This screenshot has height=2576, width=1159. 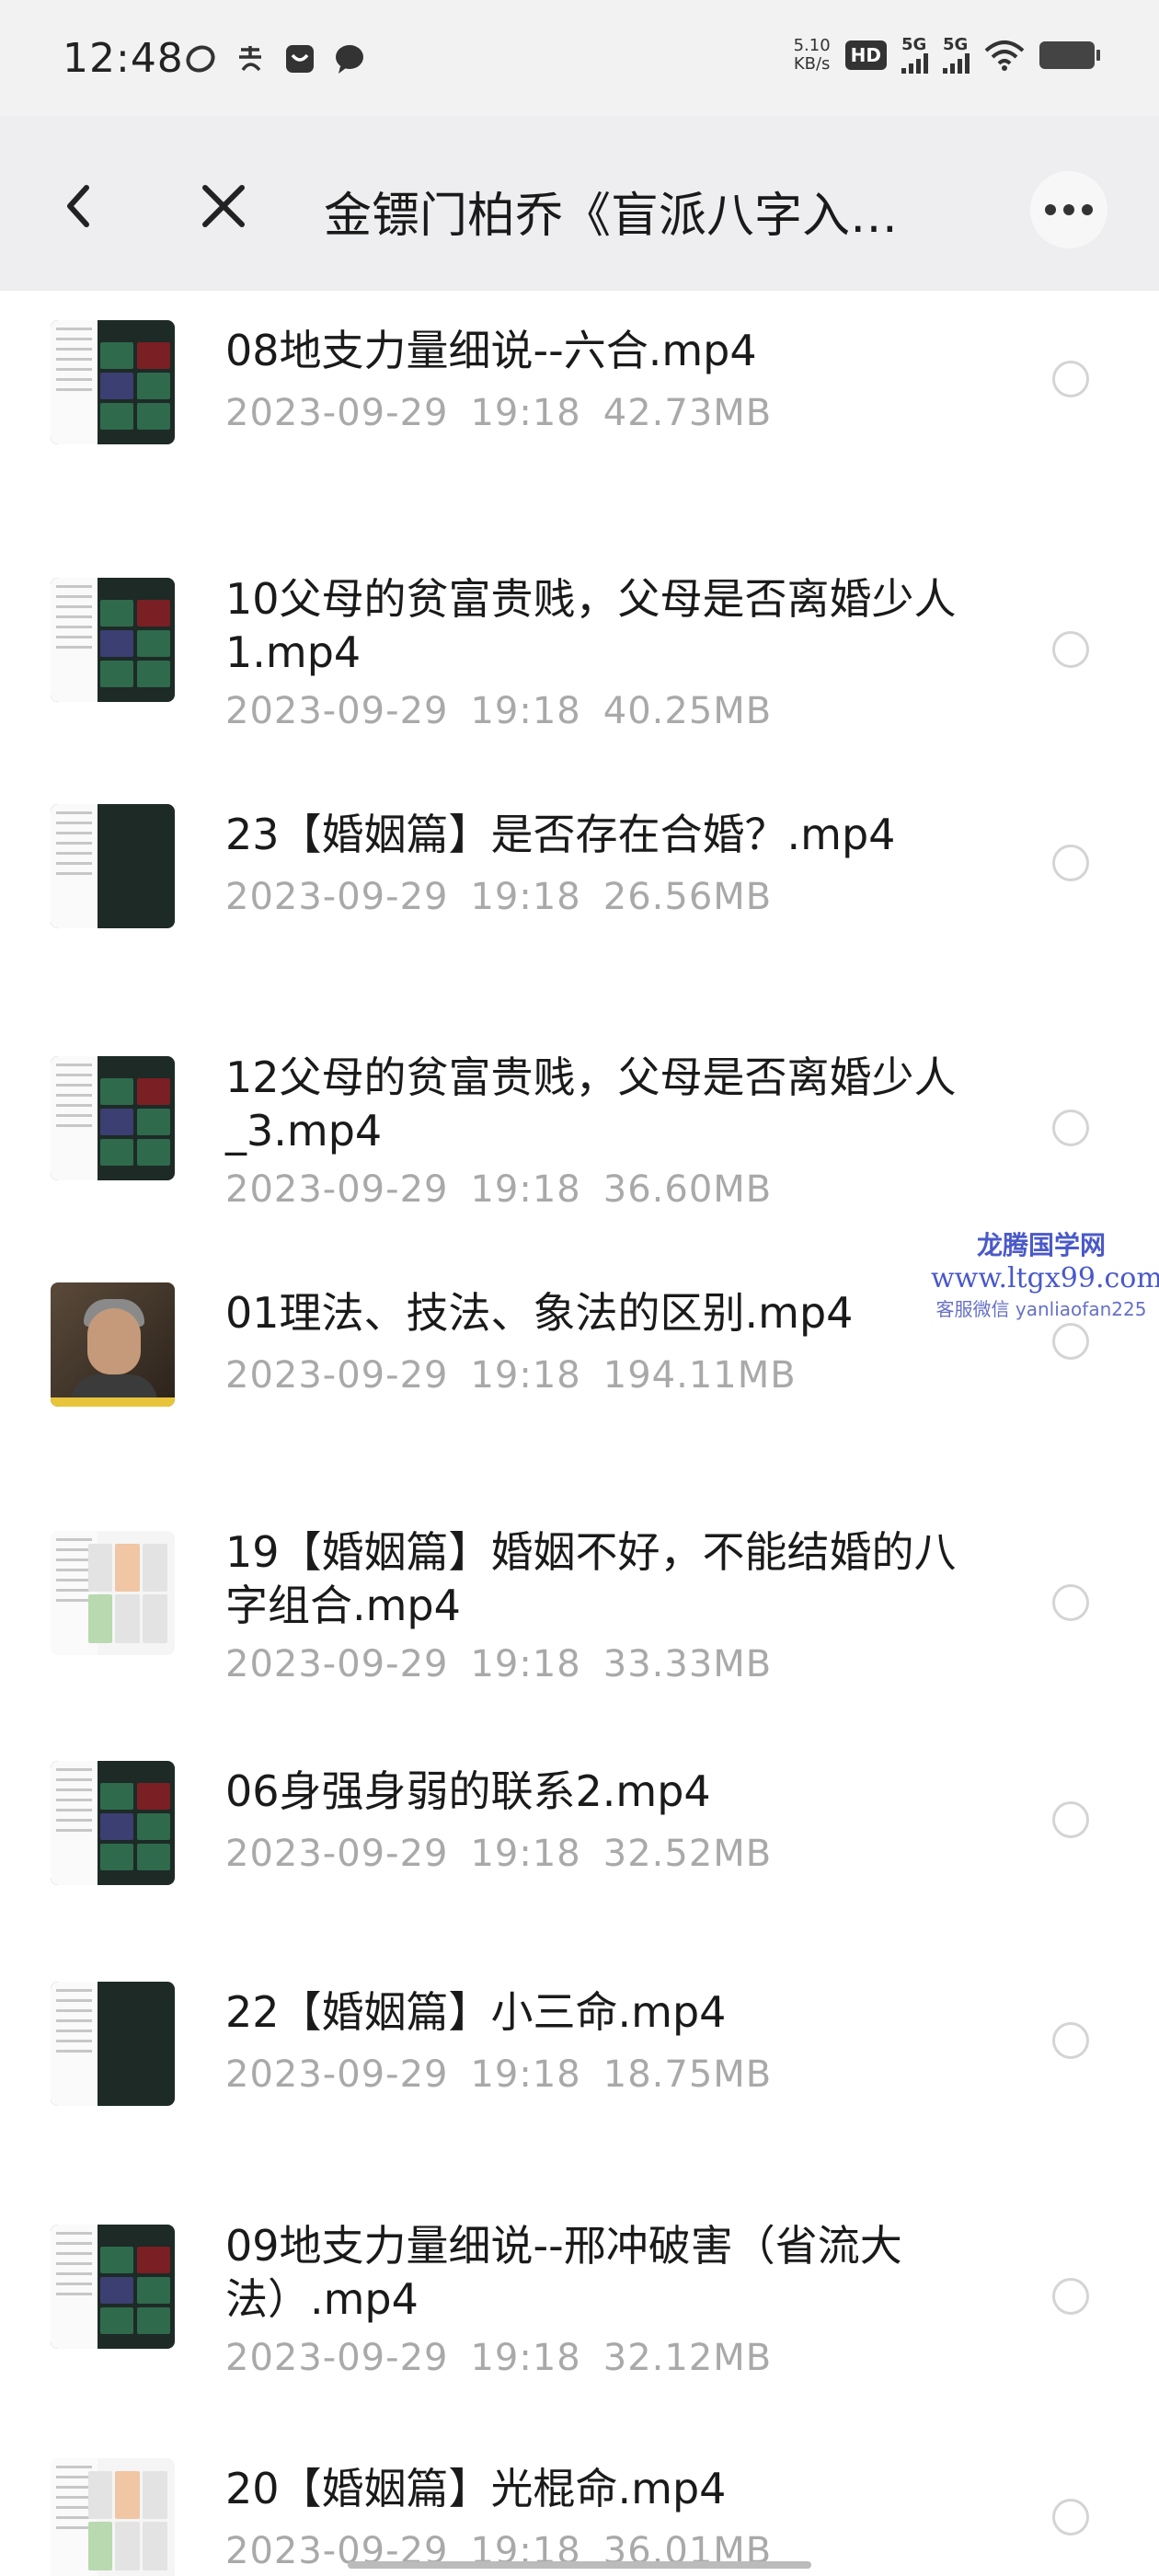 I want to click on alipay-icon, so click(x=250, y=59).